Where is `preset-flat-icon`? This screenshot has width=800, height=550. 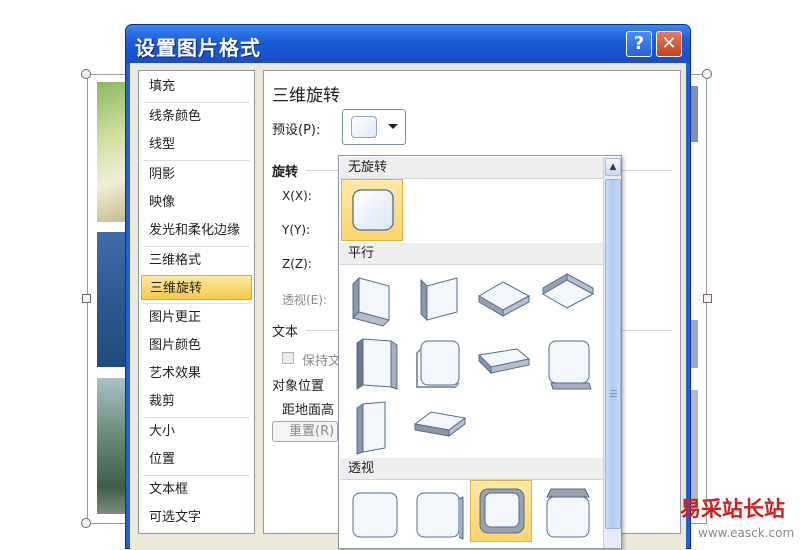
preset-flat-icon is located at coordinates (373, 210).